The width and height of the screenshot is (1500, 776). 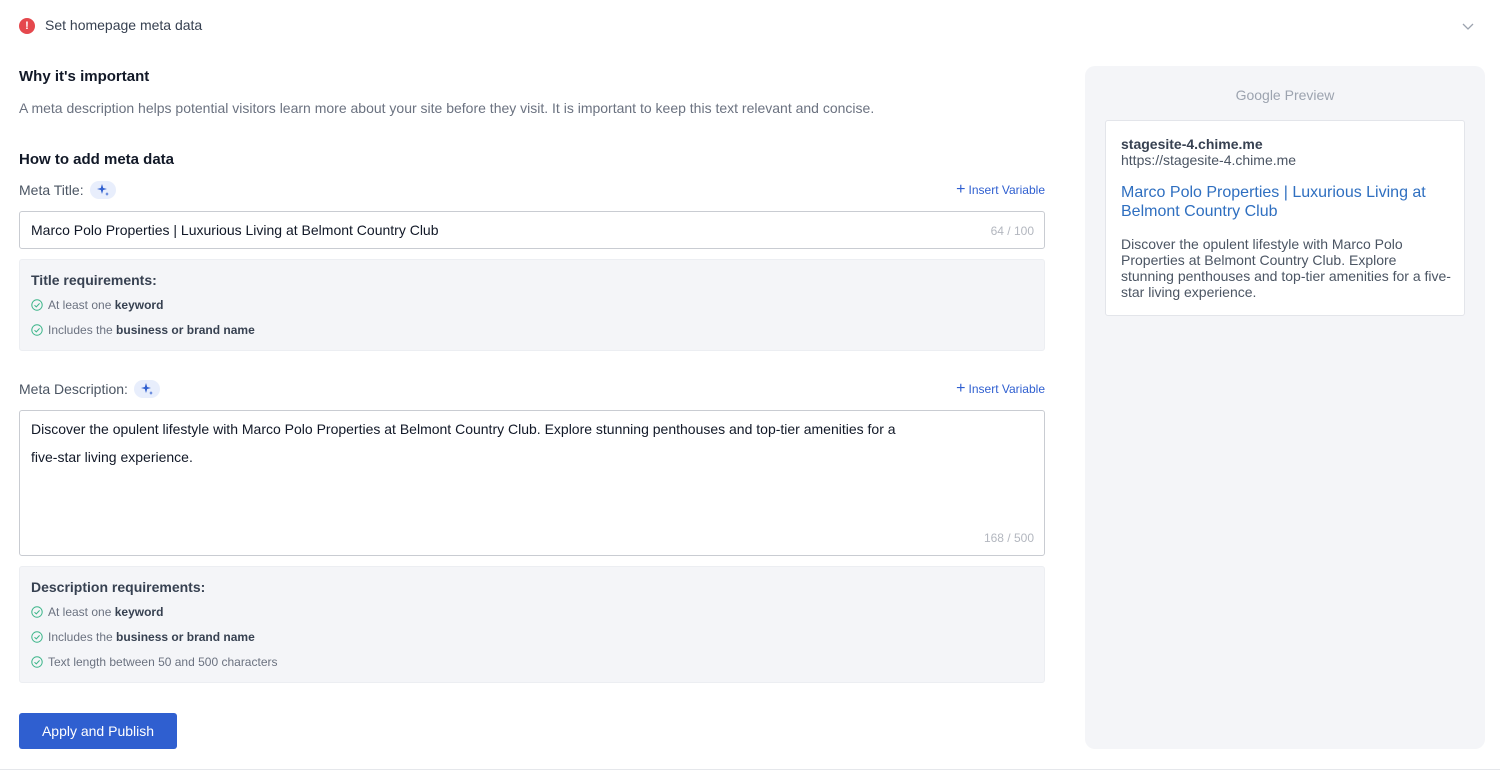 I want to click on divider, so click(x=750, y=769).